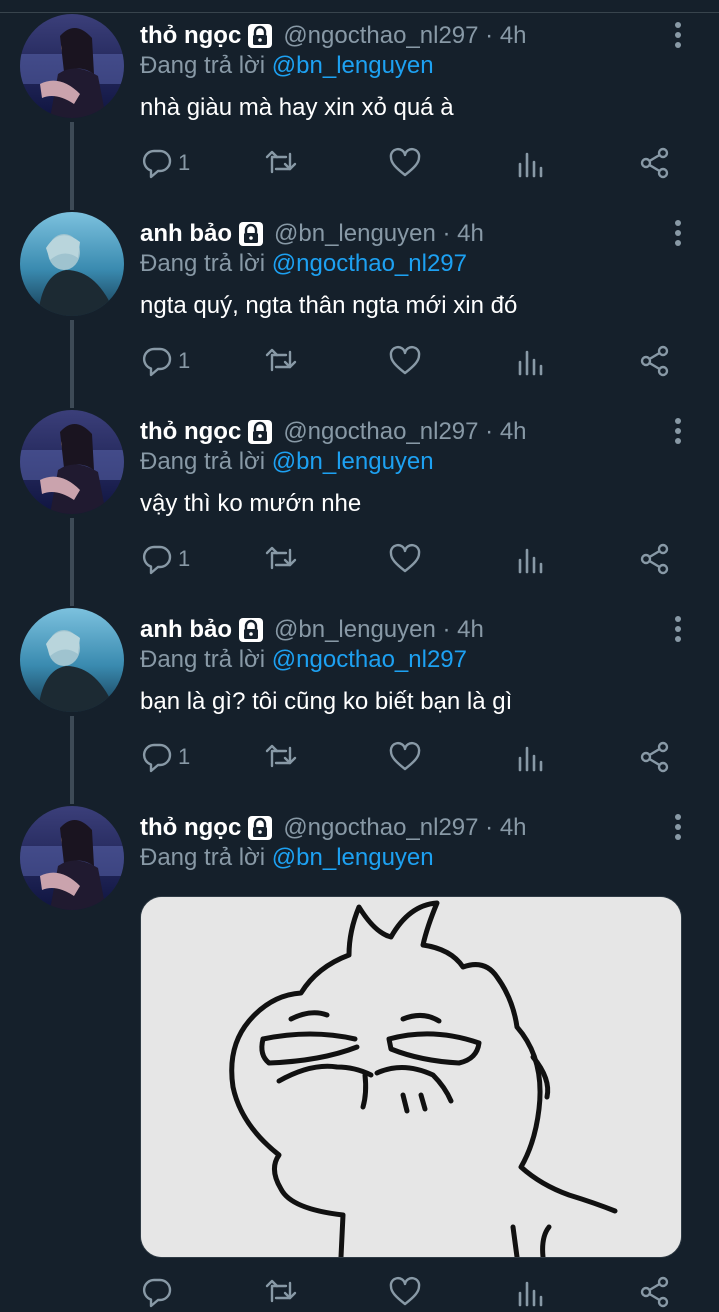 This screenshot has height=1312, width=719. Describe the element at coordinates (251, 503) in the screenshot. I see `tweet-text: vậy thì ko mướn nhe` at that location.